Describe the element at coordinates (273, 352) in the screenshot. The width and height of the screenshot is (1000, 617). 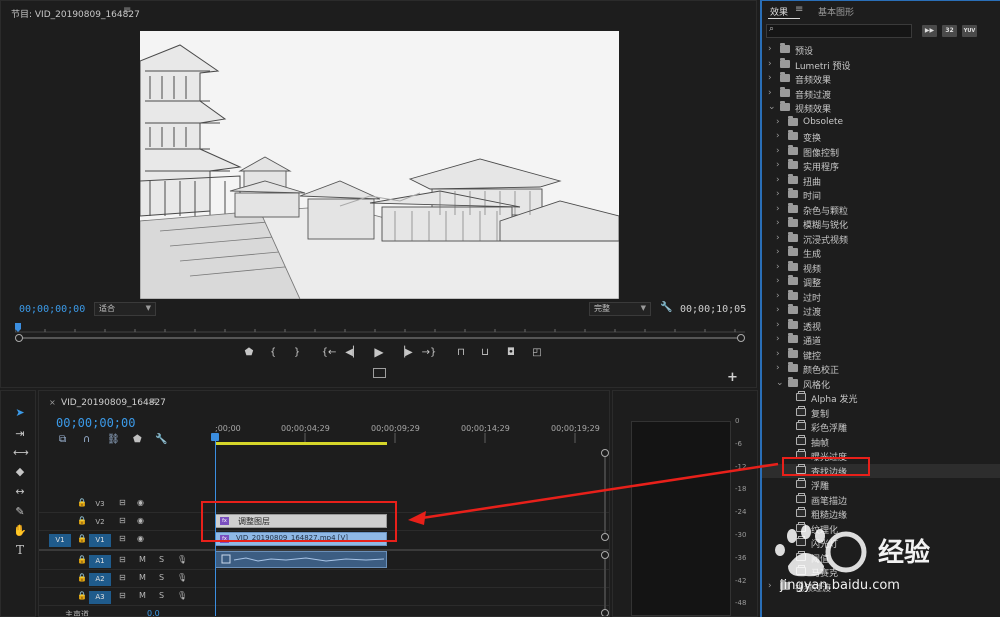
I see `mark-in-icon: {` at that location.